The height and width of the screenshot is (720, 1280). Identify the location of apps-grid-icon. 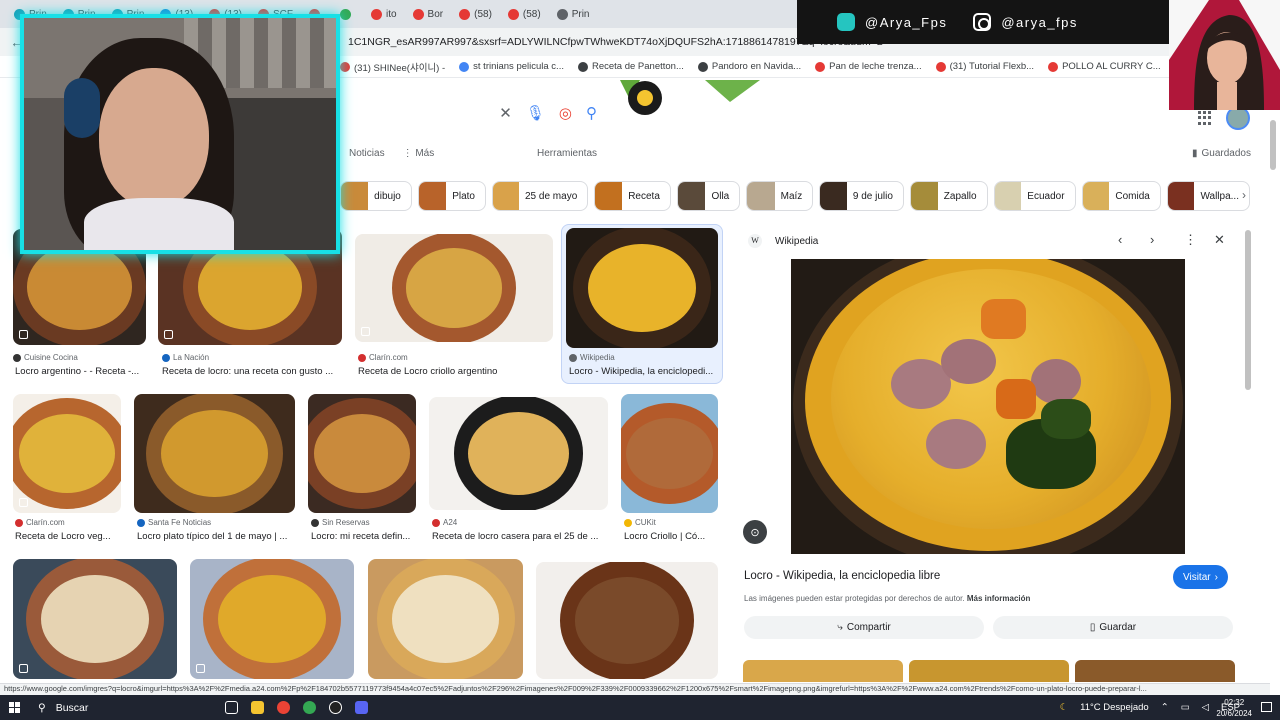
(1205, 118).